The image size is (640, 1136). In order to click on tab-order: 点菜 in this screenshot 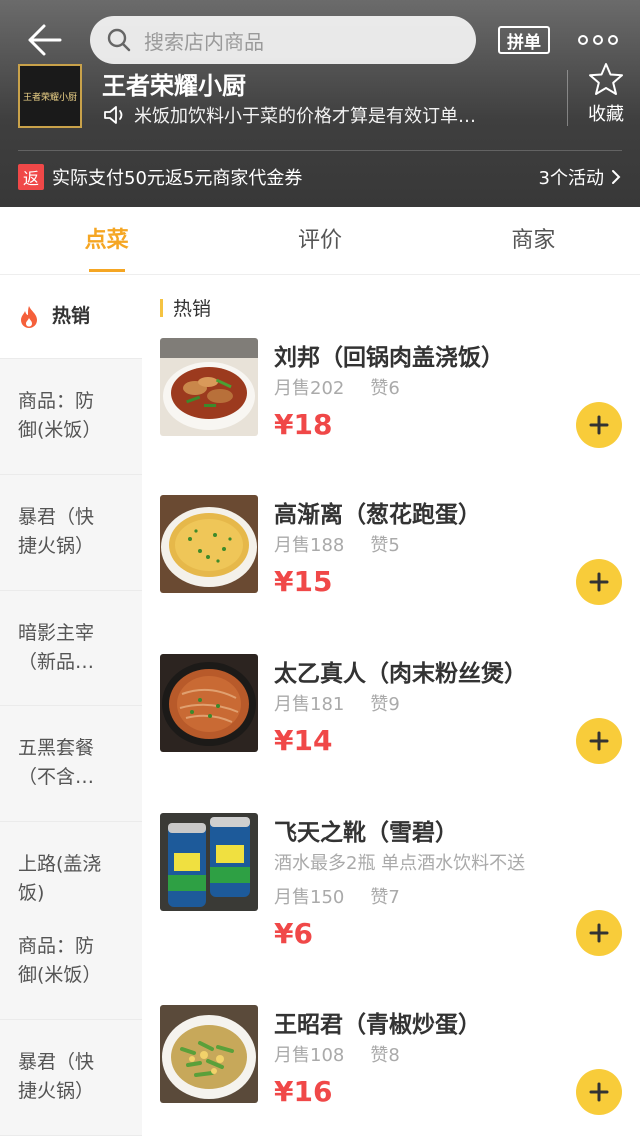, I will do `click(106, 240)`.